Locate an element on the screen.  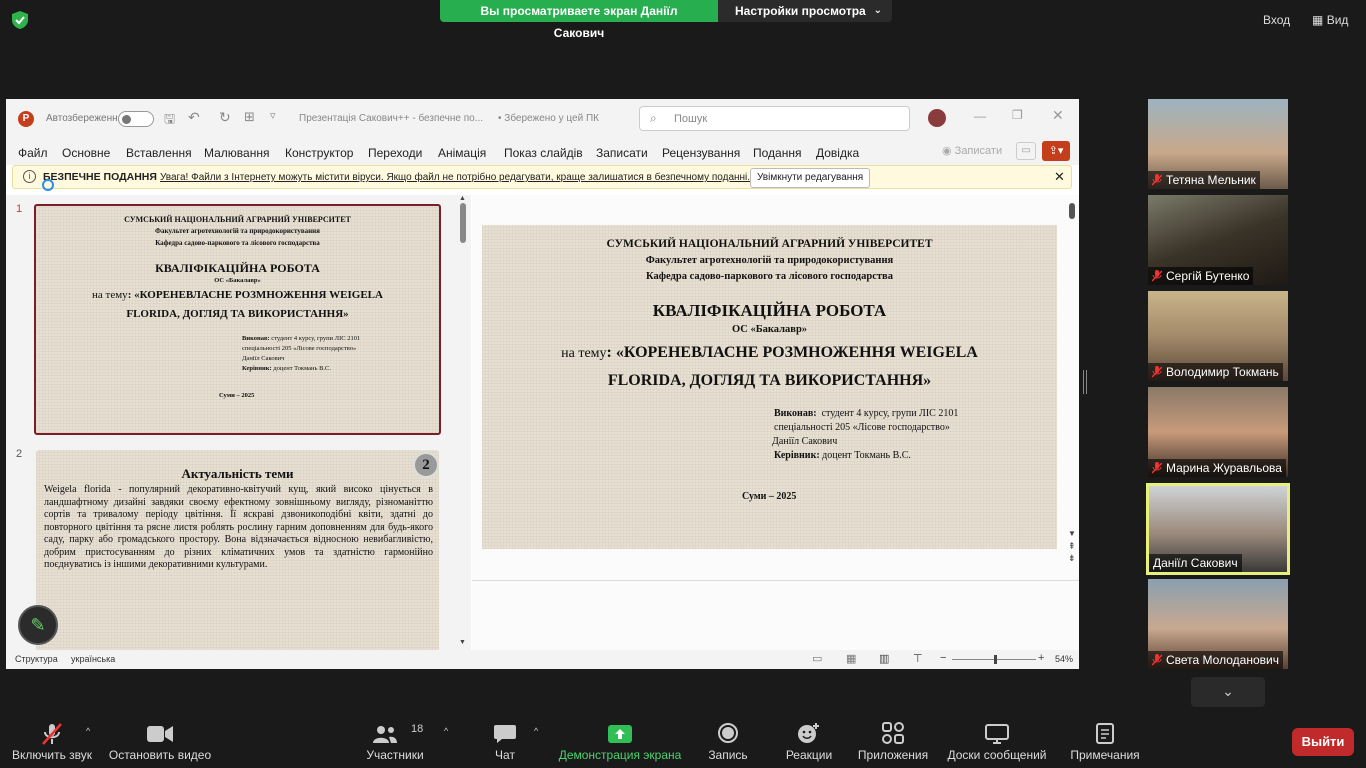
reactions-icon is located at coordinates (808, 733).